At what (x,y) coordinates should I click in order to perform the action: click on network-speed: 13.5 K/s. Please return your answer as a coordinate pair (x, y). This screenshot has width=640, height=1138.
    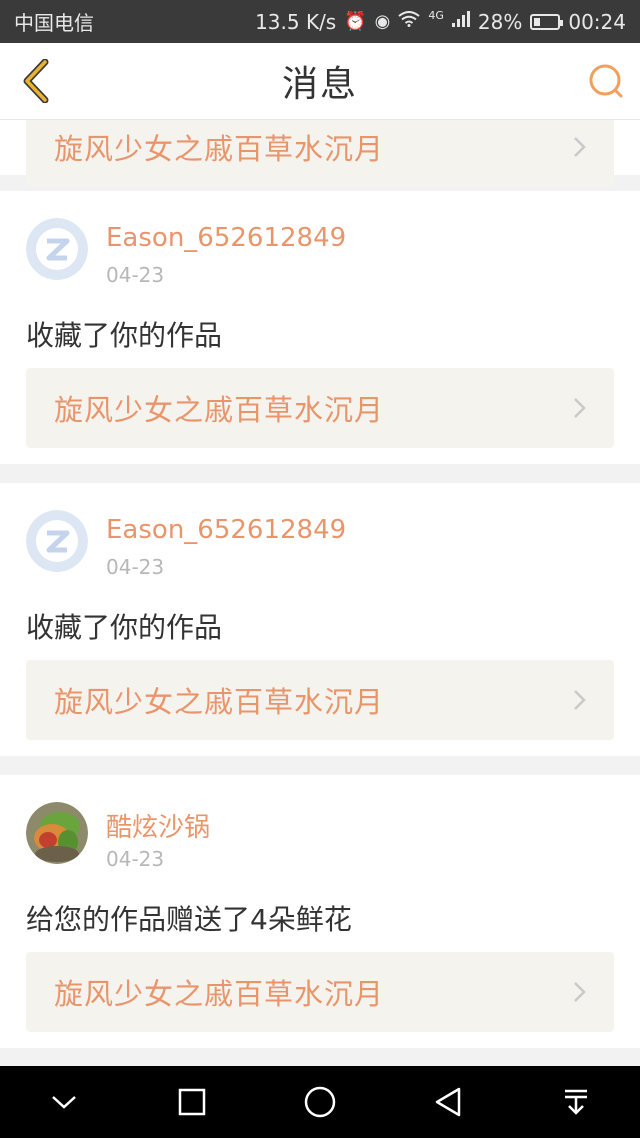
    Looking at the image, I should click on (296, 21).